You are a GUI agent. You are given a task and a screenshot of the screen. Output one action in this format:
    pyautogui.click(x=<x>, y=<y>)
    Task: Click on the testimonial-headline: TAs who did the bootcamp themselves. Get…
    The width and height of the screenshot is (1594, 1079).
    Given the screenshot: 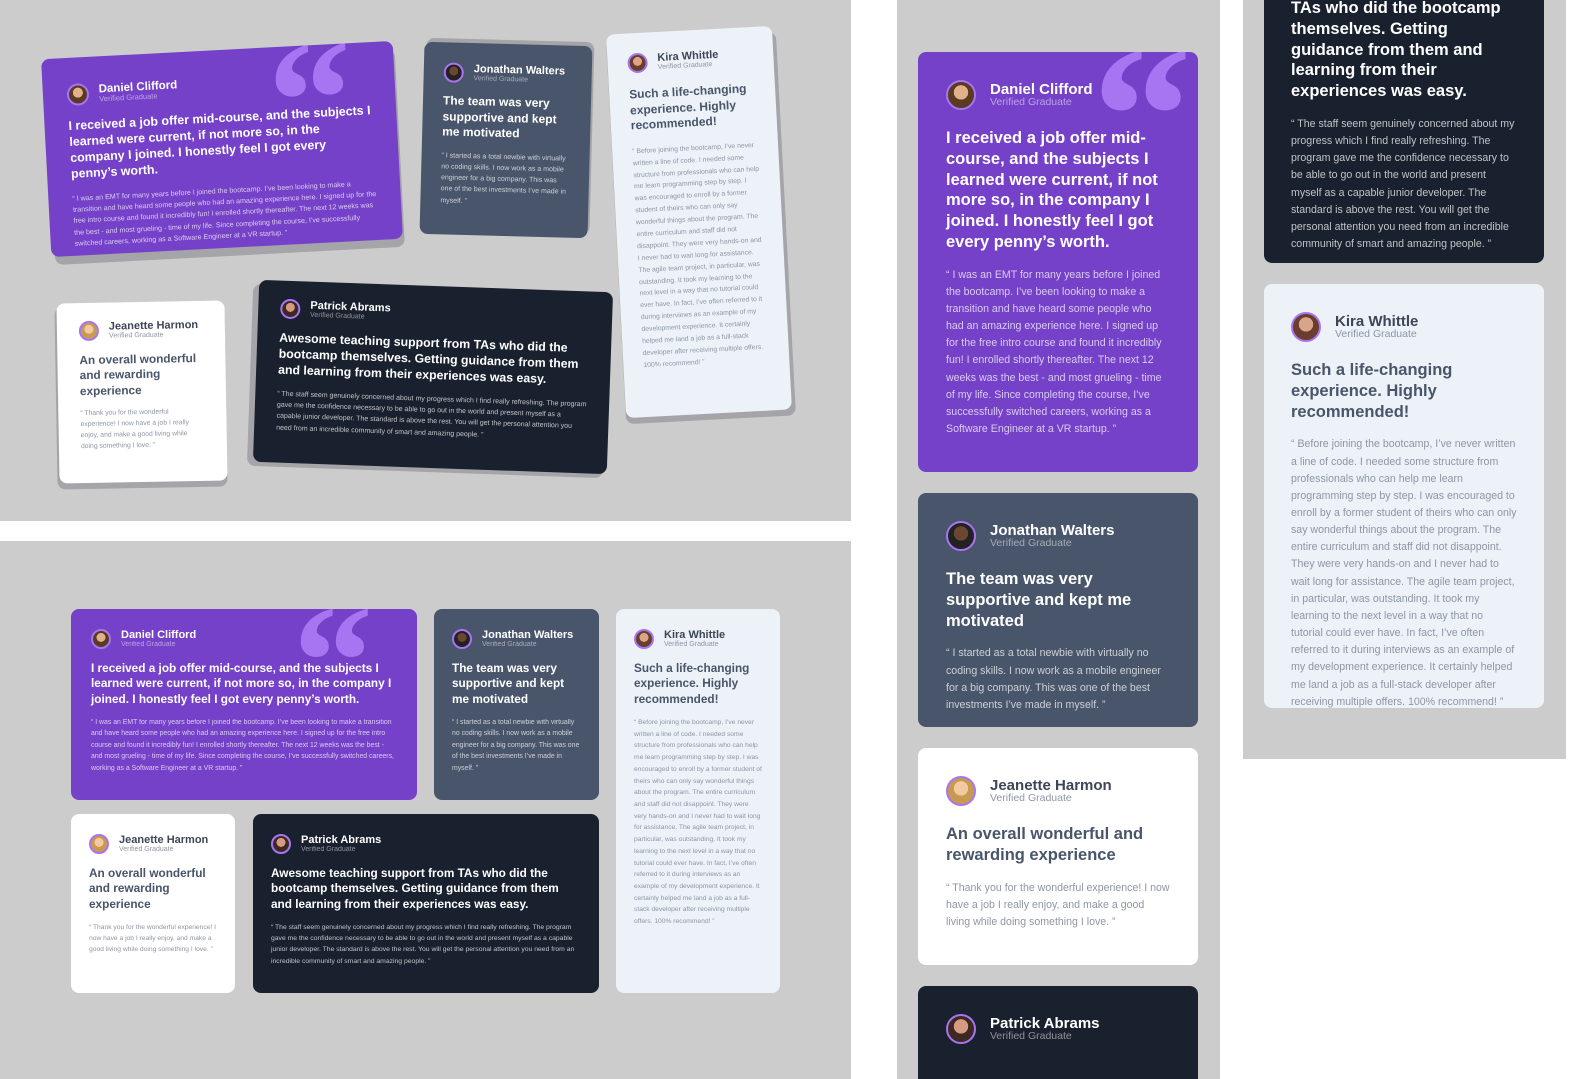 What is the action you would take?
    pyautogui.click(x=1396, y=50)
    